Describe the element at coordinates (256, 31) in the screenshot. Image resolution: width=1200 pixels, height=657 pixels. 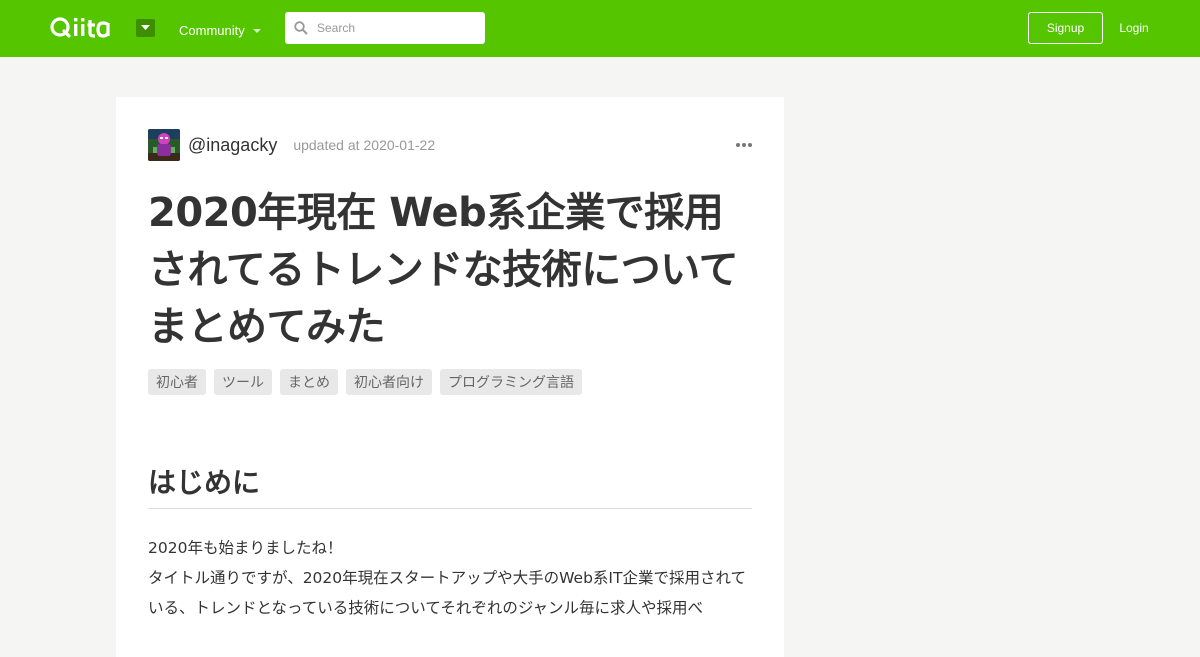
I see `chevron-down-icon` at that location.